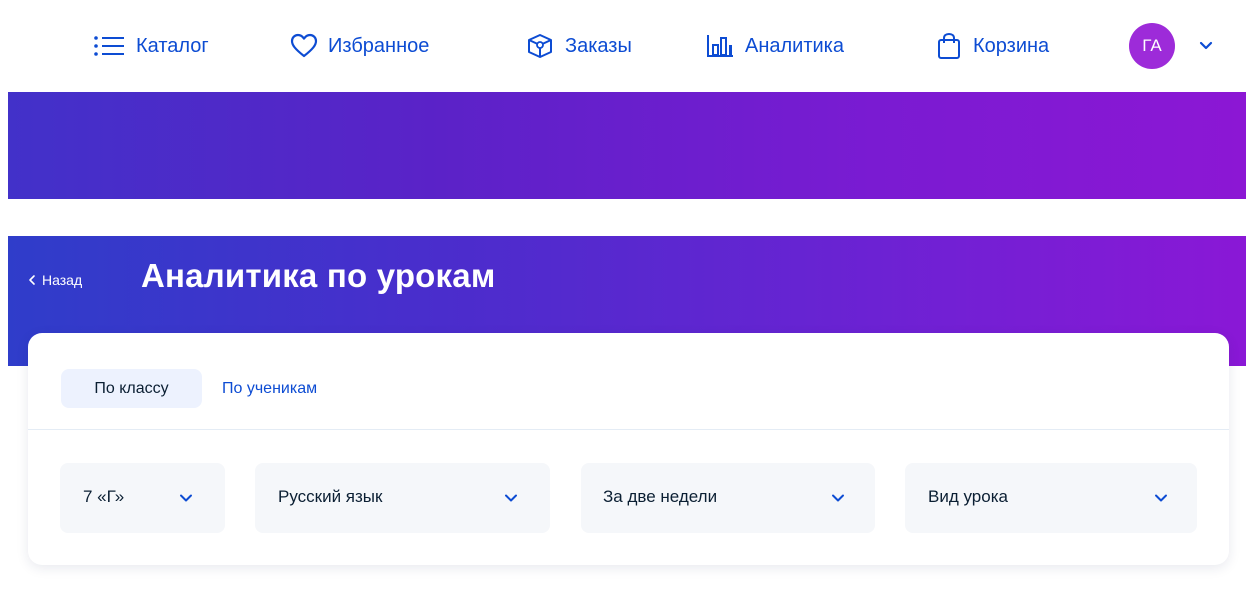 The image size is (1246, 590). What do you see at coordinates (1152, 46) in the screenshot?
I see `avatar: ГА` at bounding box center [1152, 46].